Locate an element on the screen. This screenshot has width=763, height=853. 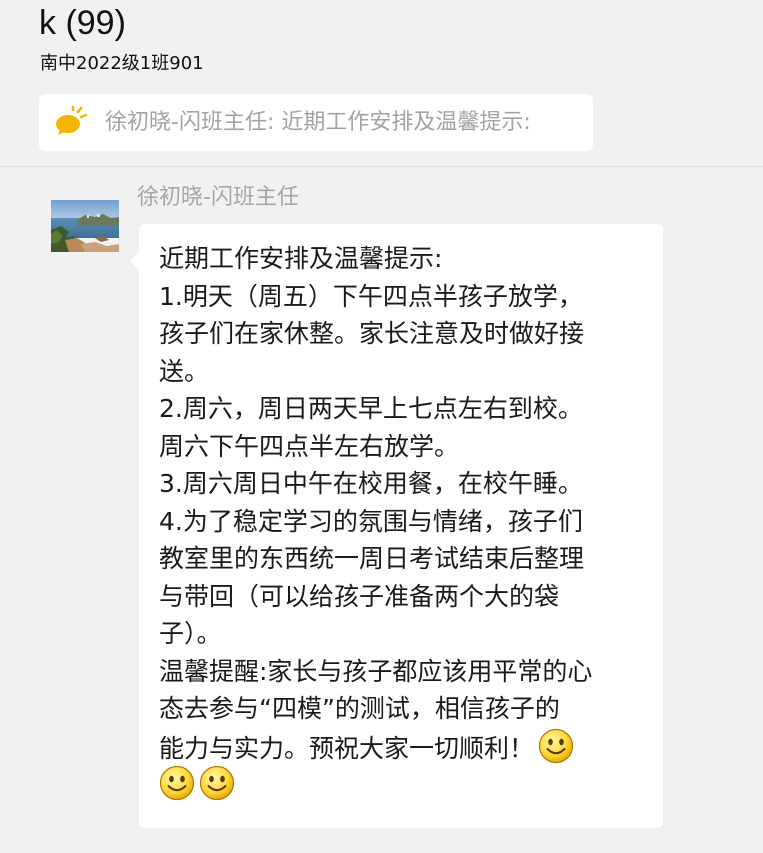
message-line: 1.明天（周五）下午四点半孩子放学， is located at coordinates (371, 296).